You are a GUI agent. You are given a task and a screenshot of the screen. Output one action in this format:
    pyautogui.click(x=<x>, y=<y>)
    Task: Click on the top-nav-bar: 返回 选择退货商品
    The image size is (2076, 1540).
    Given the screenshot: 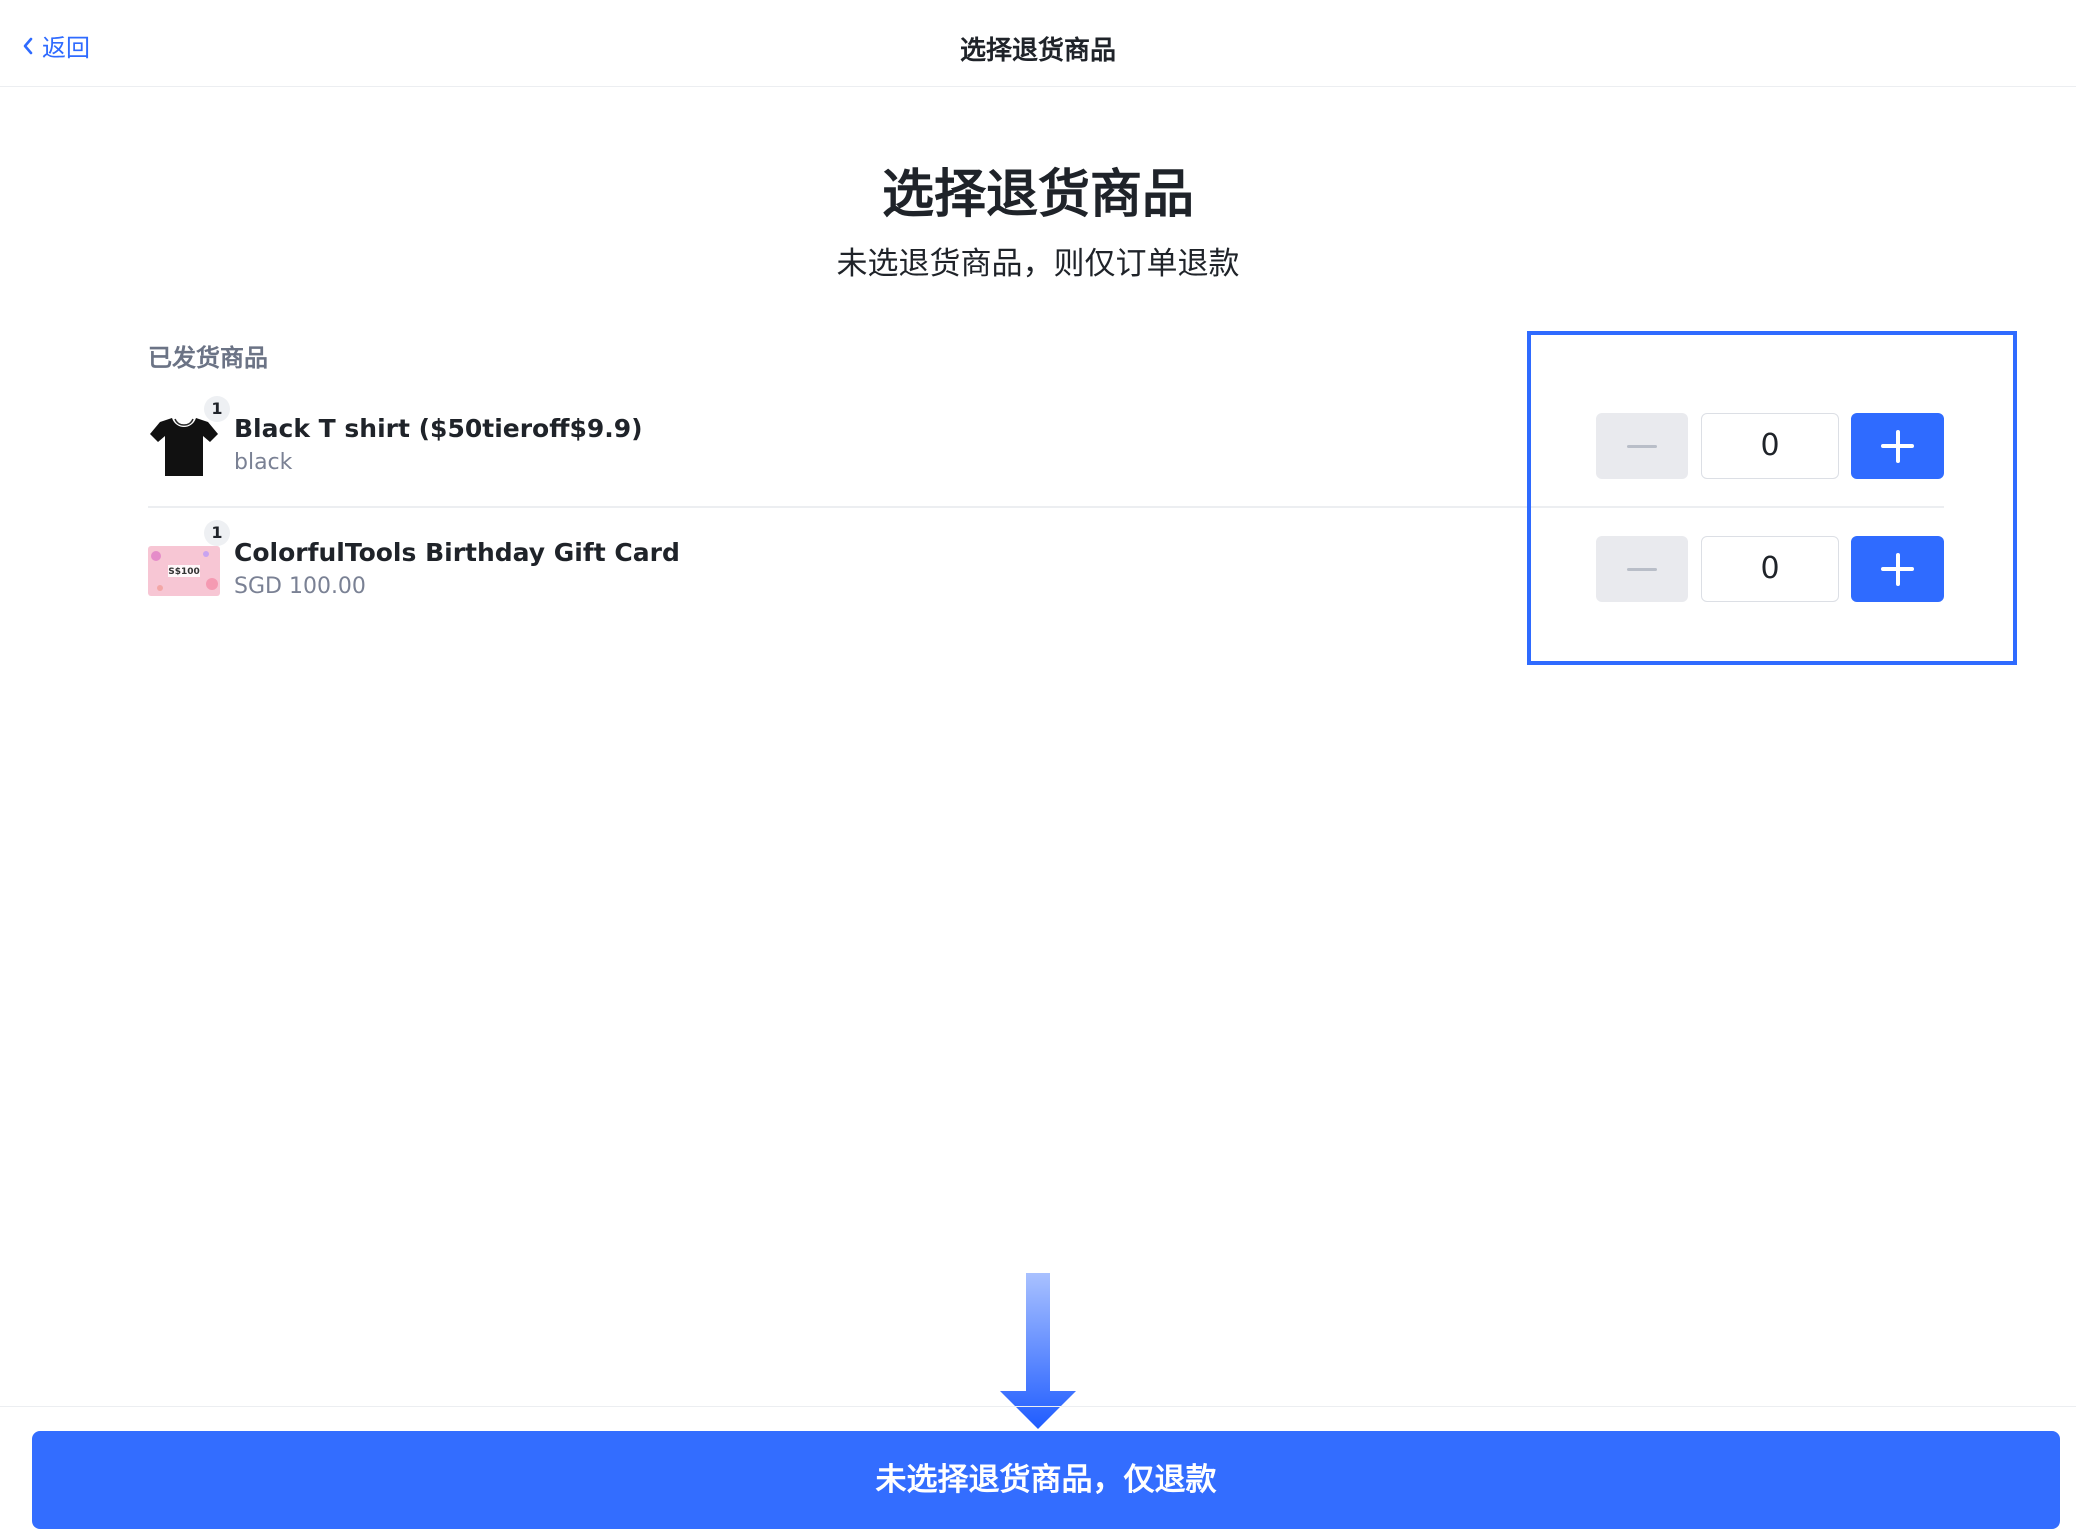 What is the action you would take?
    pyautogui.click(x=1038, y=43)
    